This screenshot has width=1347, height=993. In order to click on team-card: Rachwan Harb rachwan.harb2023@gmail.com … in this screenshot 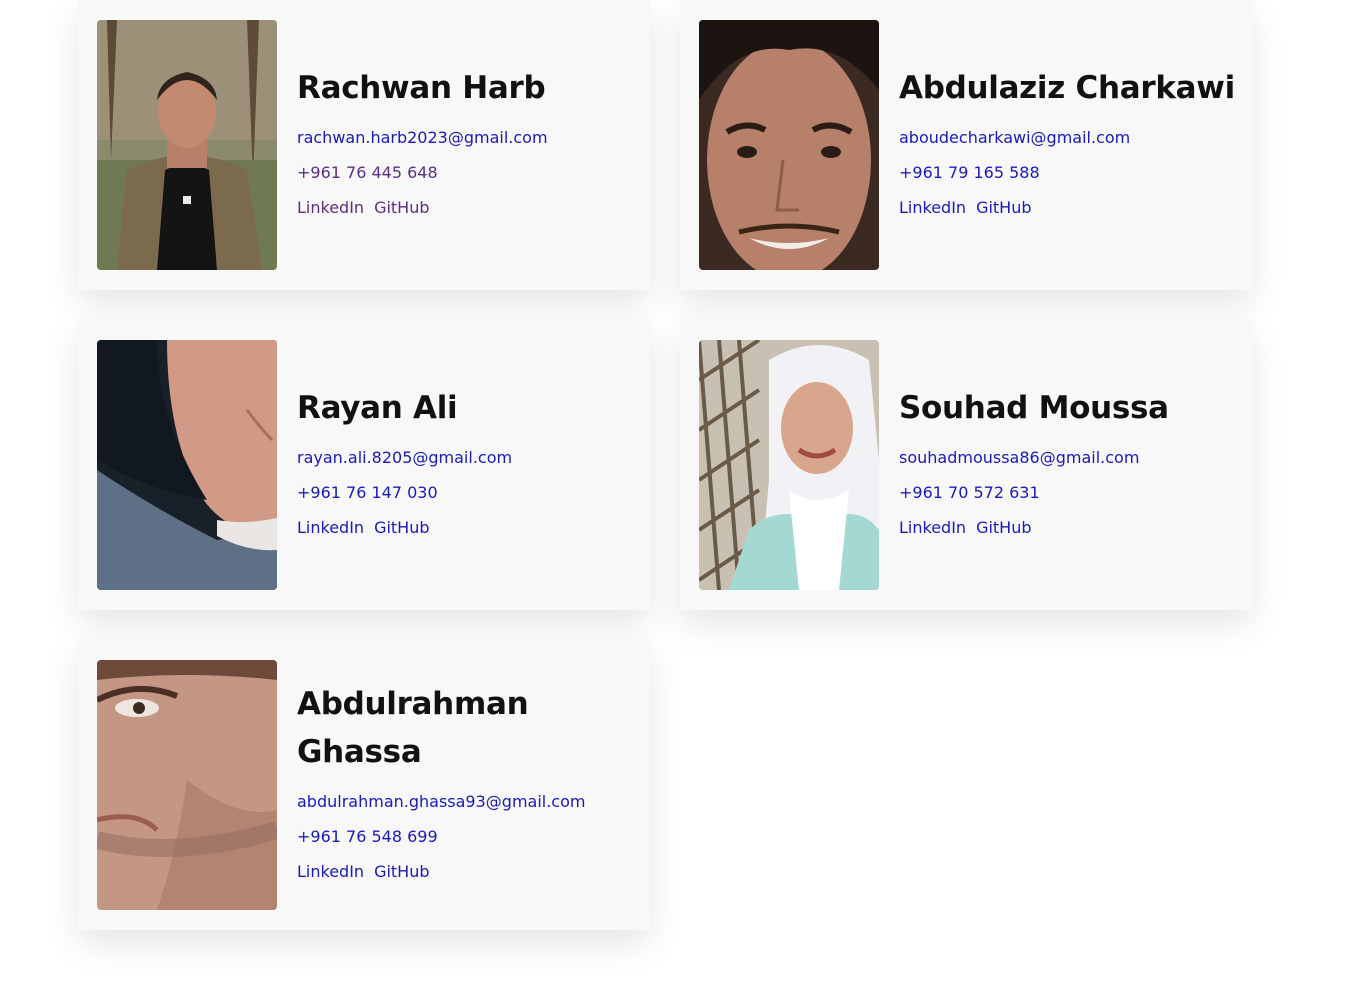, I will do `click(364, 145)`.